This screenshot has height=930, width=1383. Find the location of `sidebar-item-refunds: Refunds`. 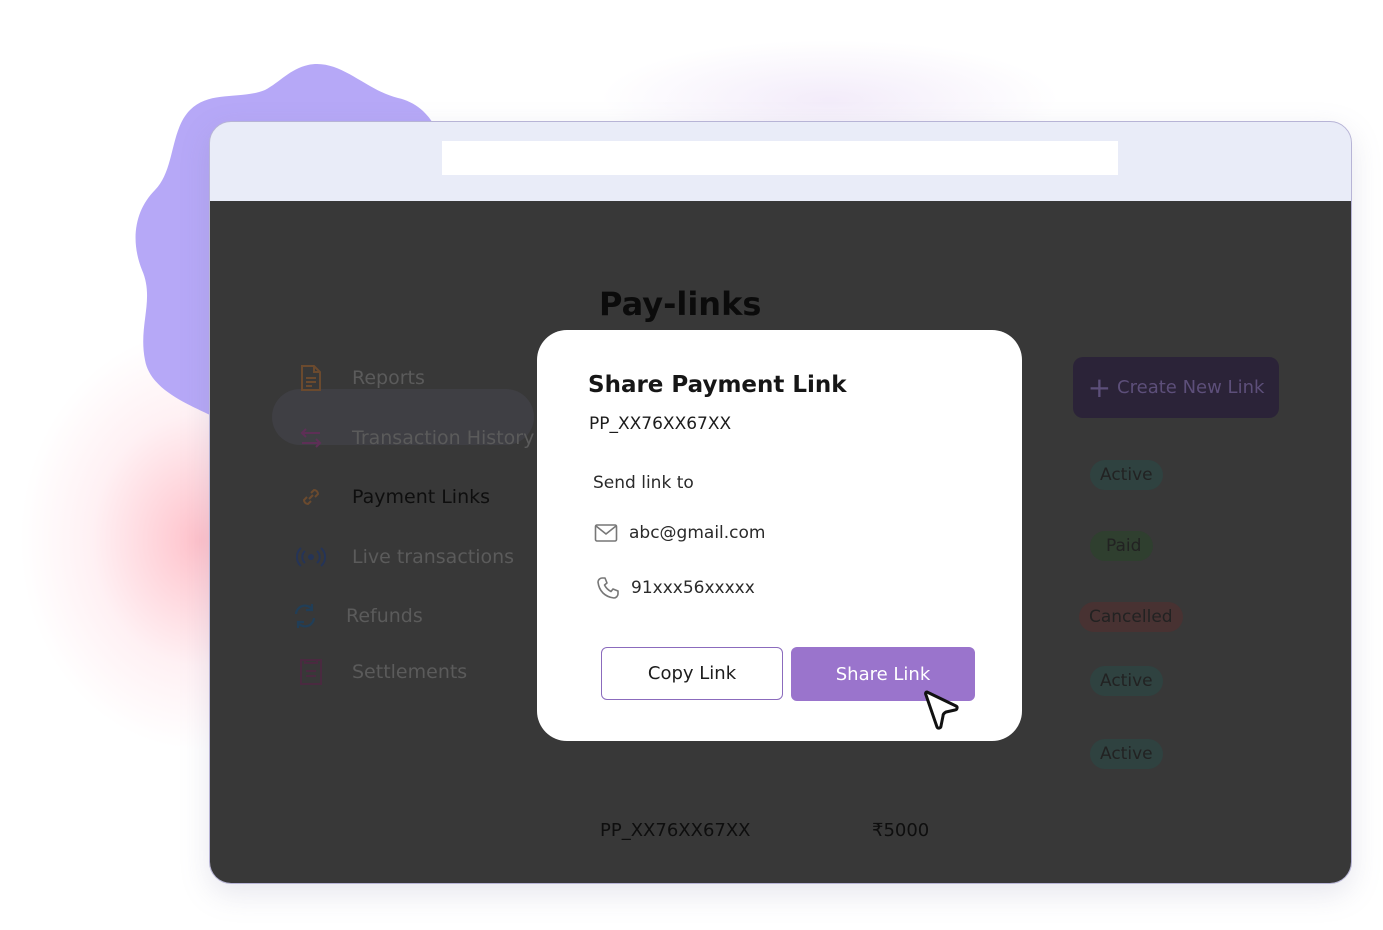

sidebar-item-refunds: Refunds is located at coordinates (356, 616).